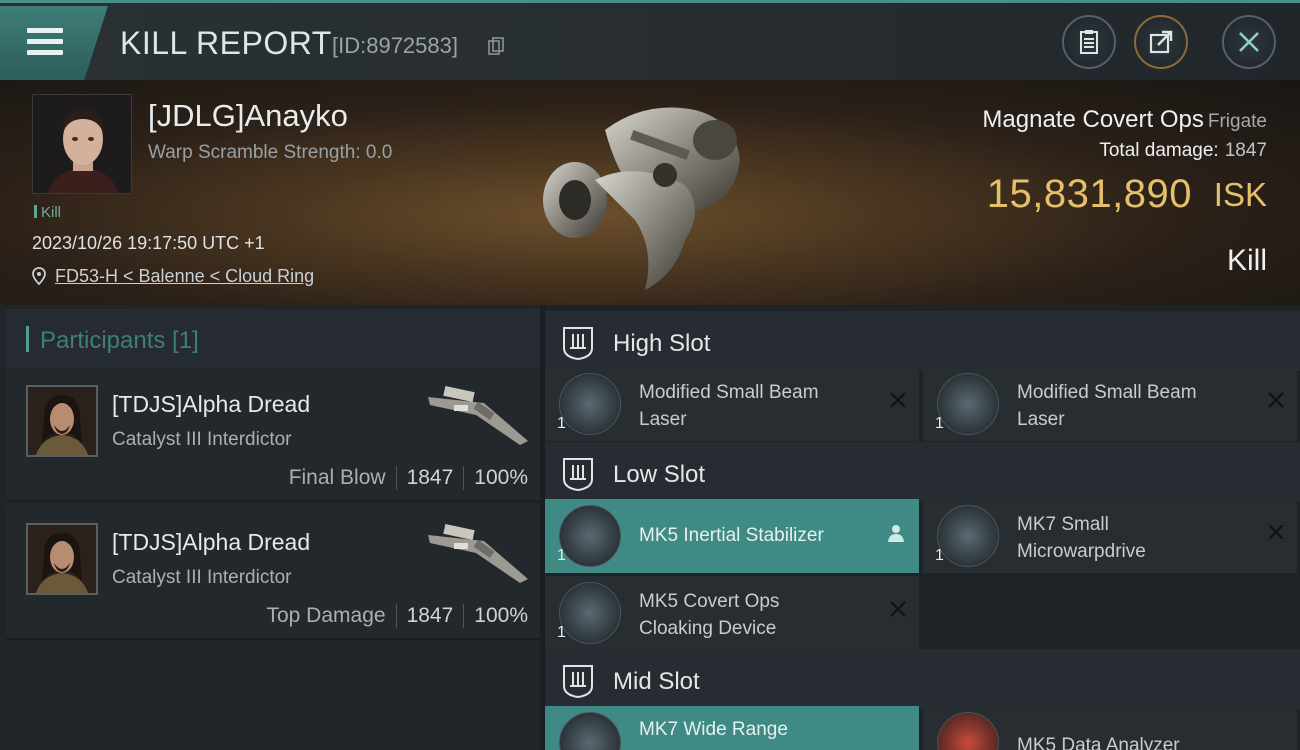 The width and height of the screenshot is (1300, 750). I want to click on participant-stats: Final Blow 1847 100%, so click(408, 478).